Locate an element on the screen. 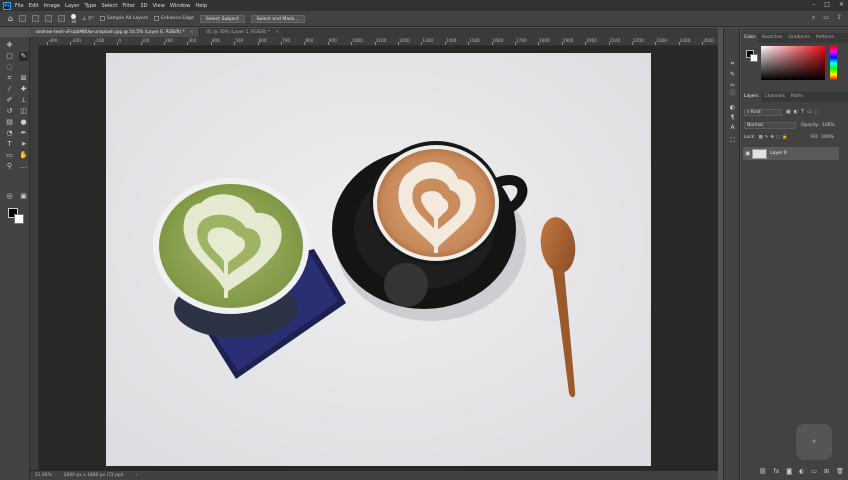 Image resolution: width=848 pixels, height=480 pixels. menu-help: Help is located at coordinates (201, 6).